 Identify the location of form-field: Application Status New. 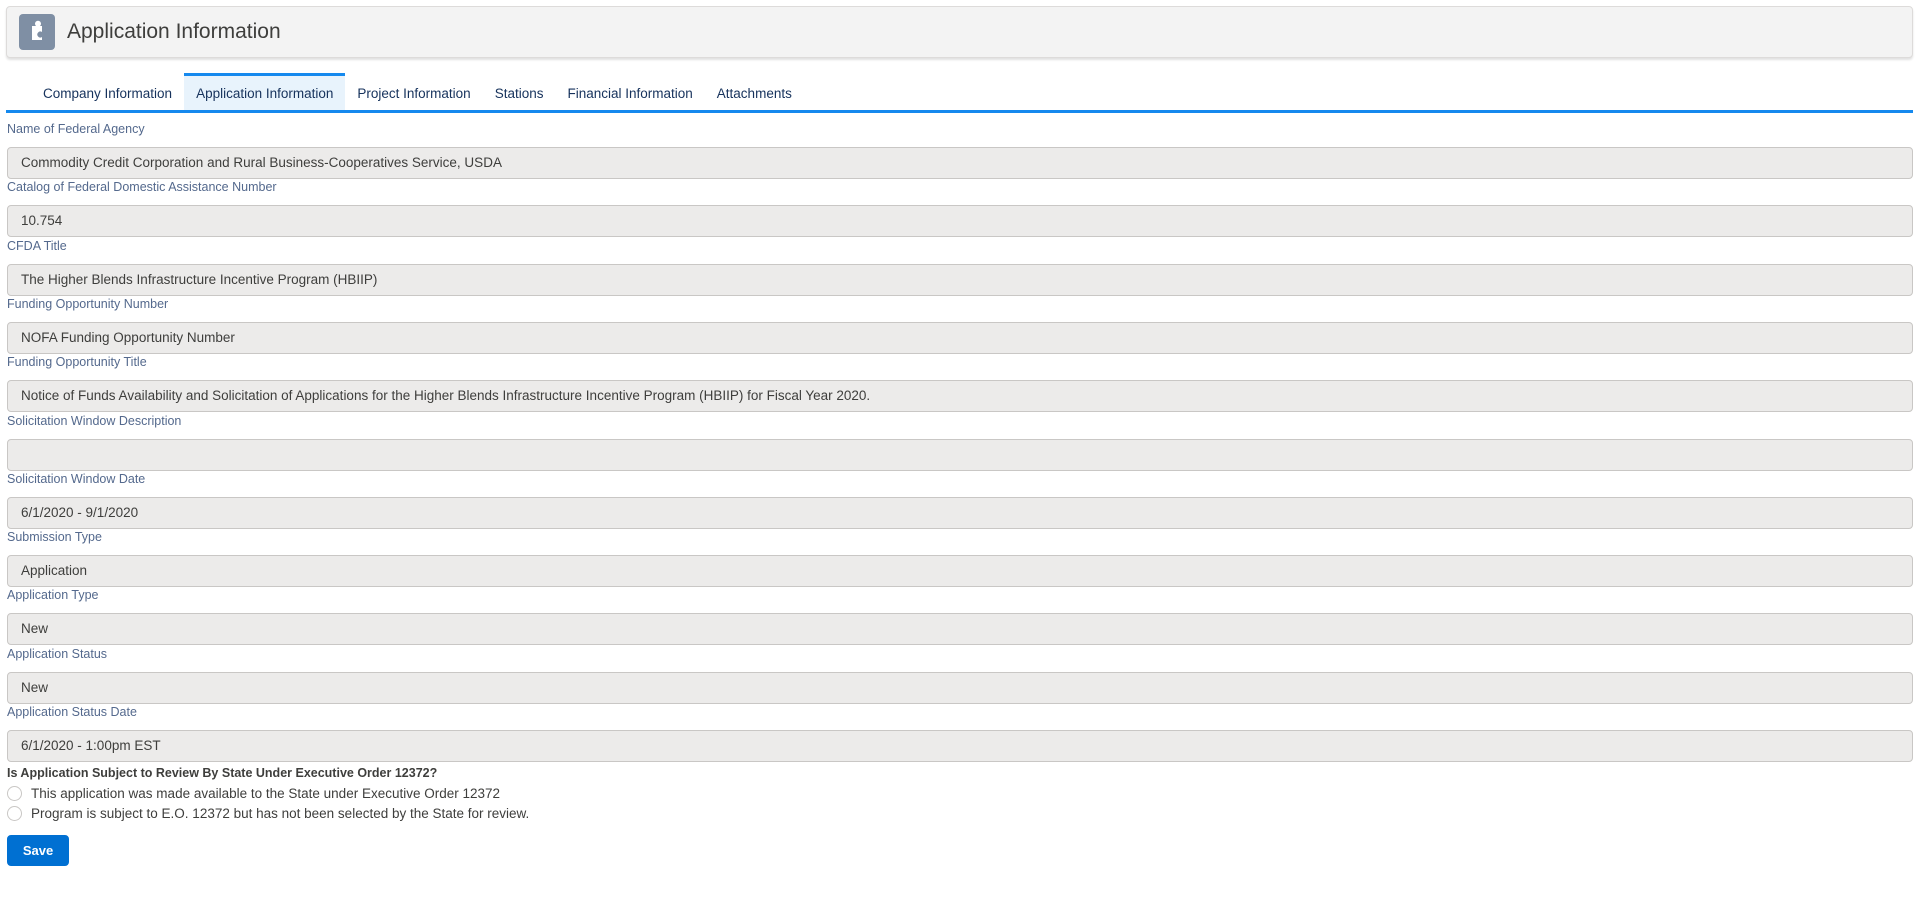
(960, 675).